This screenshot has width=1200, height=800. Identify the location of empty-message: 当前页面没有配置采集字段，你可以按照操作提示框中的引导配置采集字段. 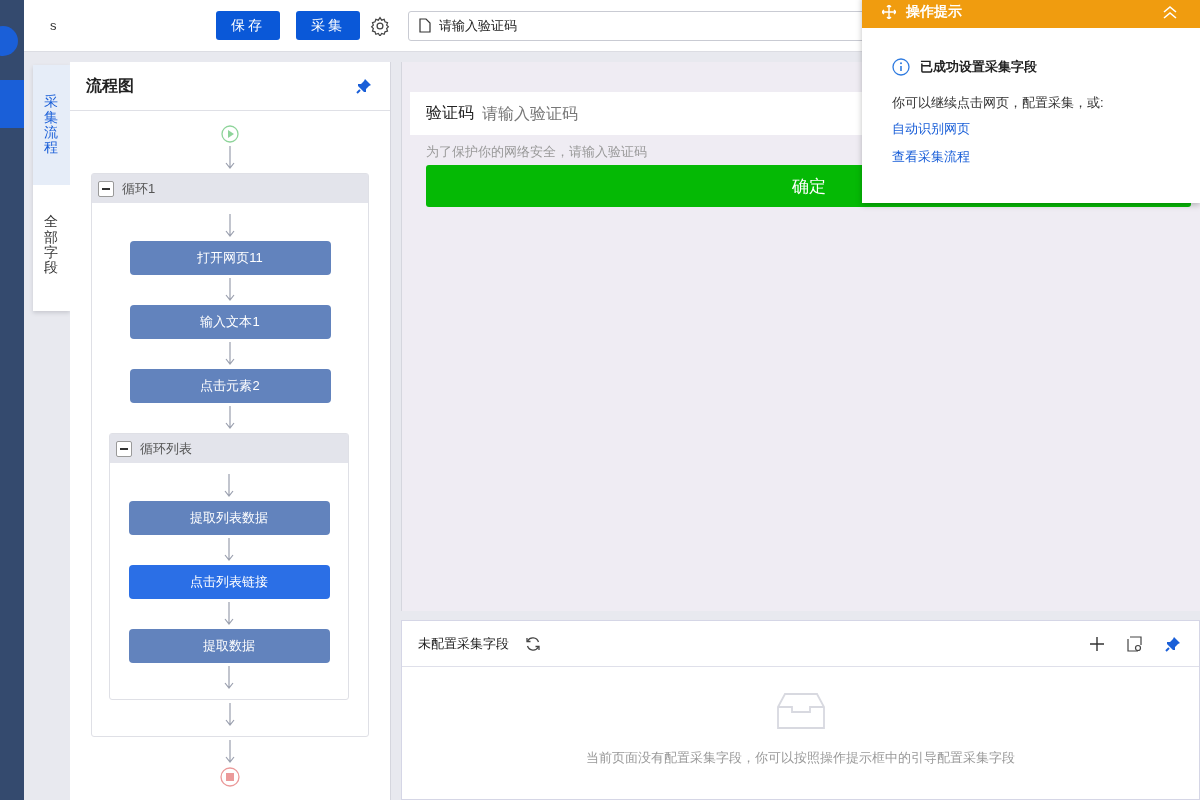
(800, 758).